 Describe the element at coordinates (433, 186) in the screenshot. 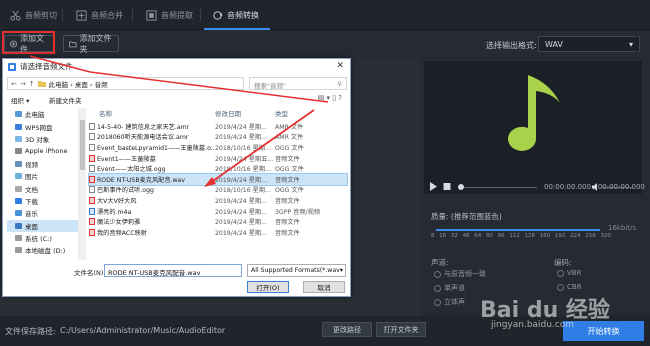

I see `play-icon` at that location.